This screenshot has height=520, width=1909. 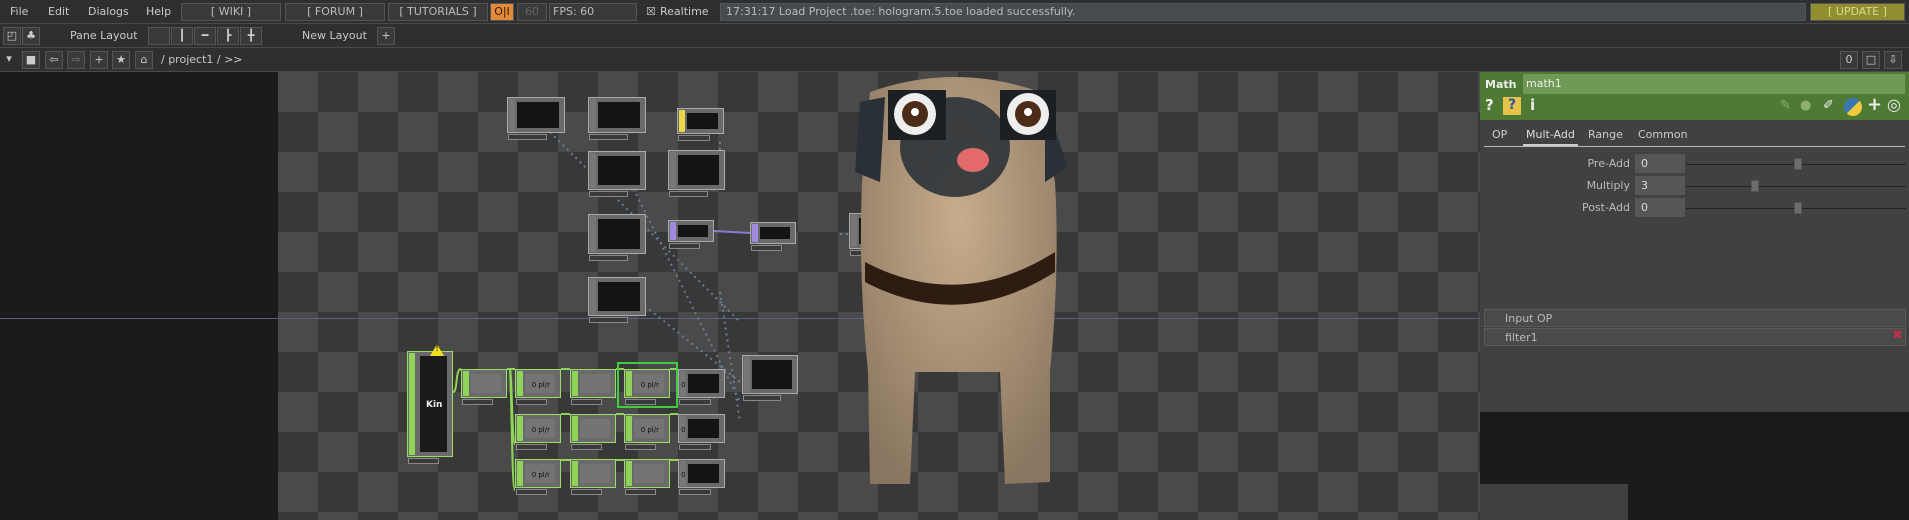 I want to click on layout-three-button: ┣, so click(x=228, y=36).